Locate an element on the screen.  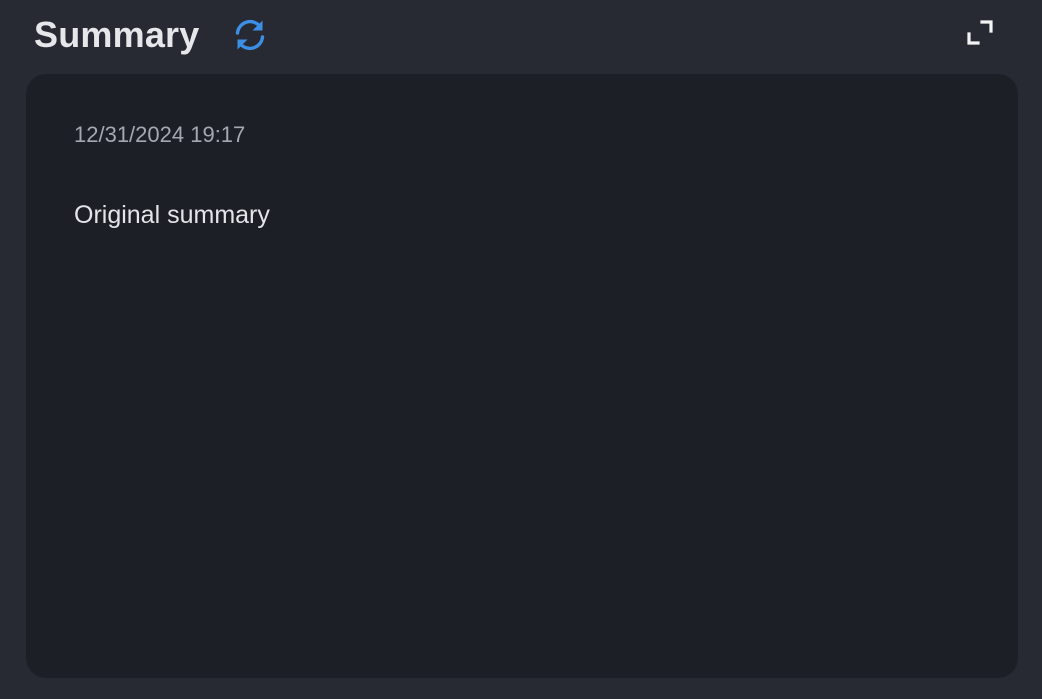
summary-timestamp: 12/31/2024 19:17 is located at coordinates (160, 134).